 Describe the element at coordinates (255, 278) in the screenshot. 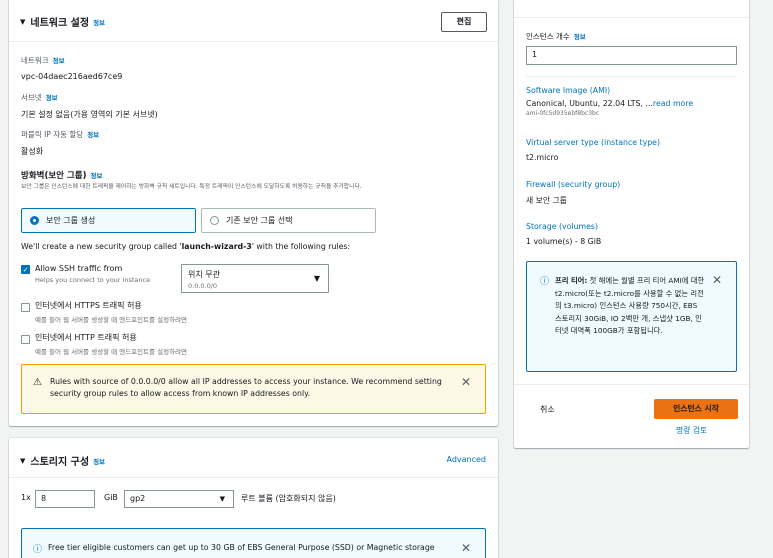

I see `ssh-source-select: 위치 무관 0.0.0.0/0 ▼` at that location.